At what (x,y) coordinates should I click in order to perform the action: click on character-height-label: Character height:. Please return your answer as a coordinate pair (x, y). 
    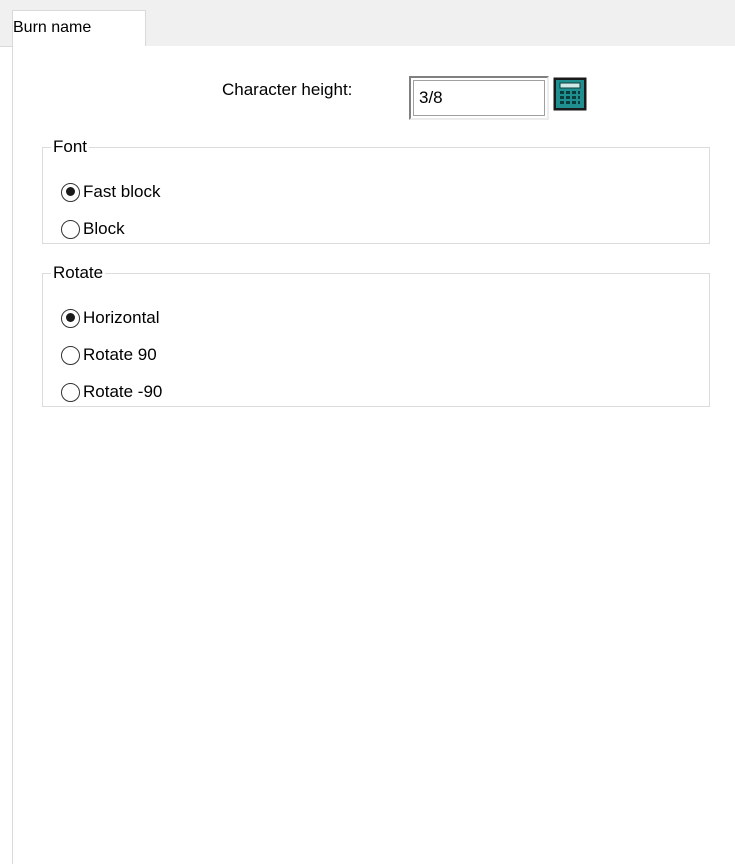
    Looking at the image, I should click on (287, 89).